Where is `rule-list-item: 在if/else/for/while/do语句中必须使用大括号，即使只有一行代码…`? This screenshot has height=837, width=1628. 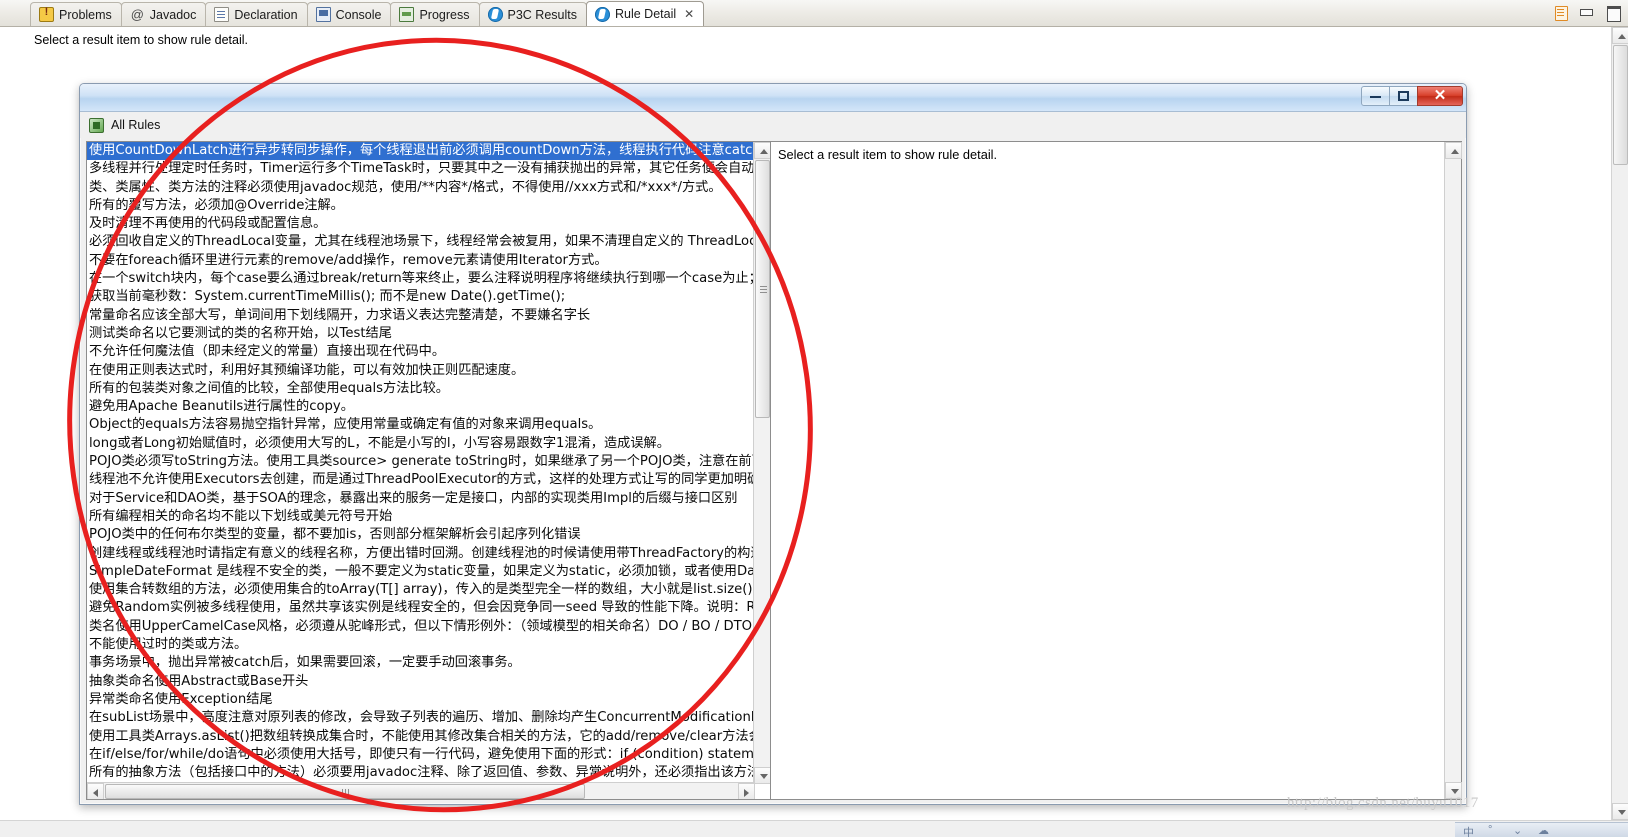 rule-list-item: 在if/else/for/while/do语句中必须使用大括号，即使只有一行代码… is located at coordinates (421, 755).